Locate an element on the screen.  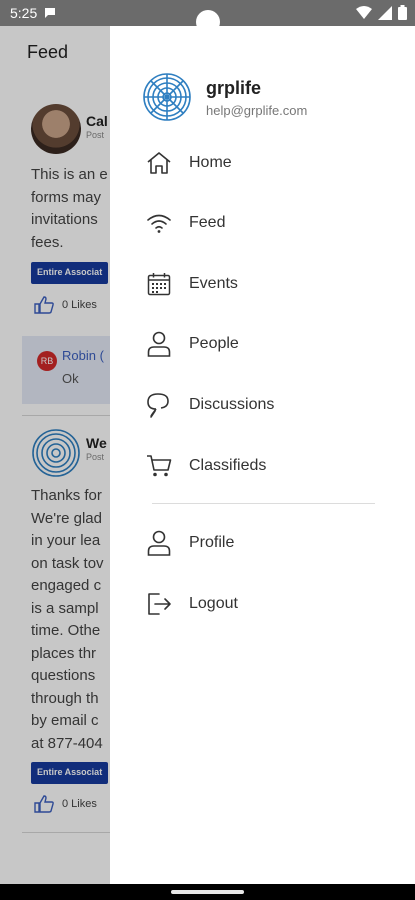
drawer-item-label: Profile is located at coordinates (212, 542).